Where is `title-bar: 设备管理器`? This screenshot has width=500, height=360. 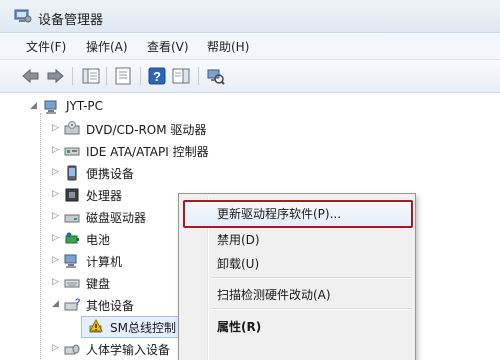
title-bar: 设备管理器 is located at coordinates (250, 16).